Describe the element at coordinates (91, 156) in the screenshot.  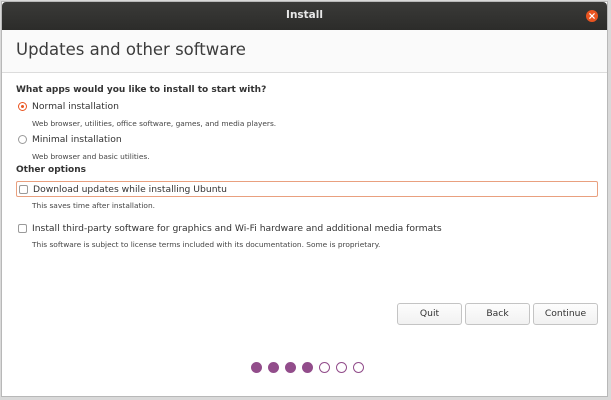
I see `minimal-installation-description: Web browser and basic utilities.` at that location.